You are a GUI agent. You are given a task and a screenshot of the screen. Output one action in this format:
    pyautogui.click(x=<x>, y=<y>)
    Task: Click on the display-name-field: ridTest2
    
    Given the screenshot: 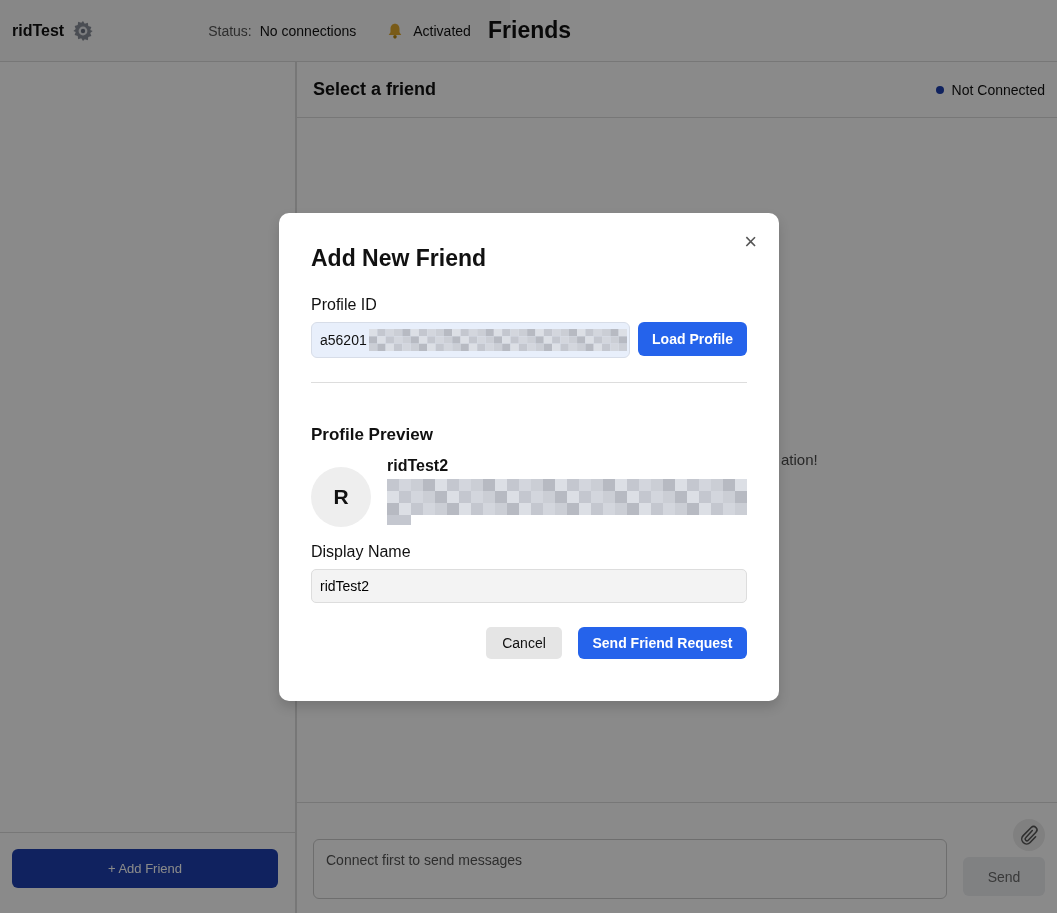 What is the action you would take?
    pyautogui.click(x=529, y=586)
    